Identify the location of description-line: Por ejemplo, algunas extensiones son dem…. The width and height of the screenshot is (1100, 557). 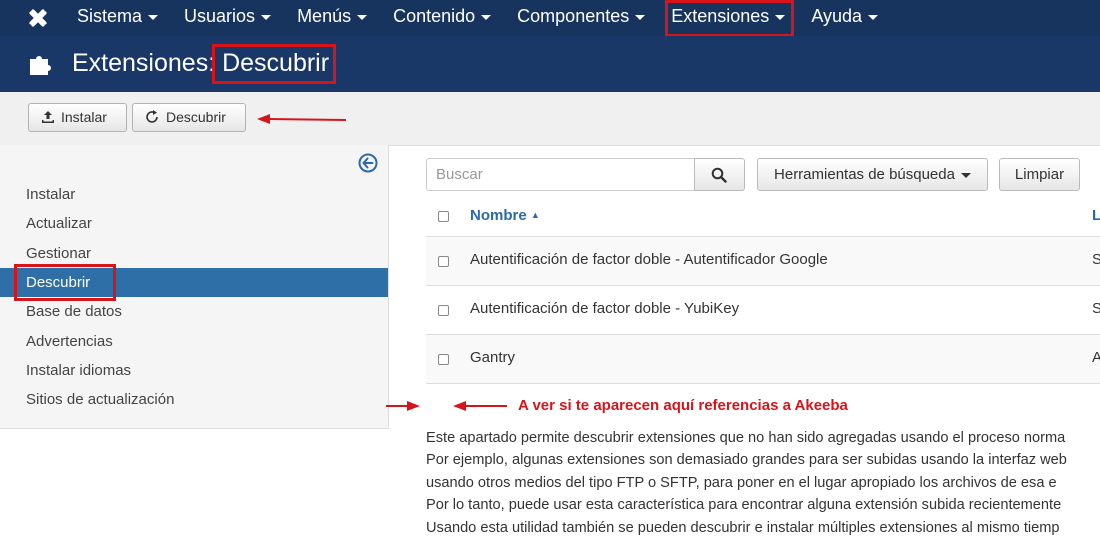
(746, 460).